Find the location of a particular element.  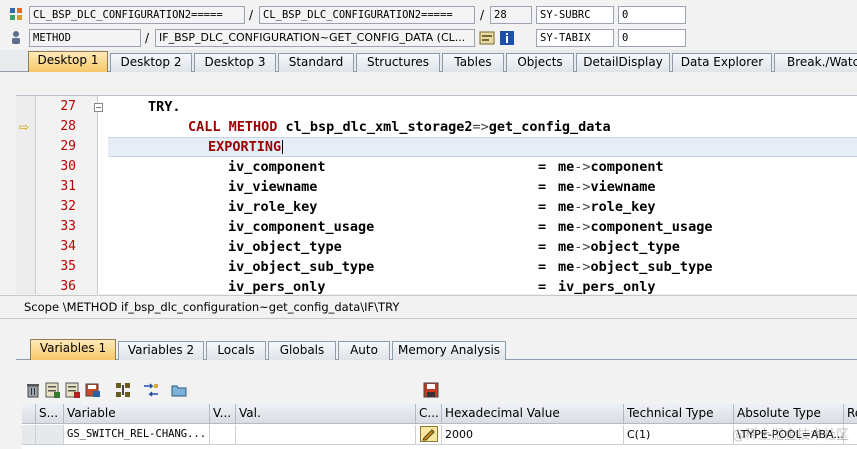

sysfield-value-2: 0 is located at coordinates (652, 38).